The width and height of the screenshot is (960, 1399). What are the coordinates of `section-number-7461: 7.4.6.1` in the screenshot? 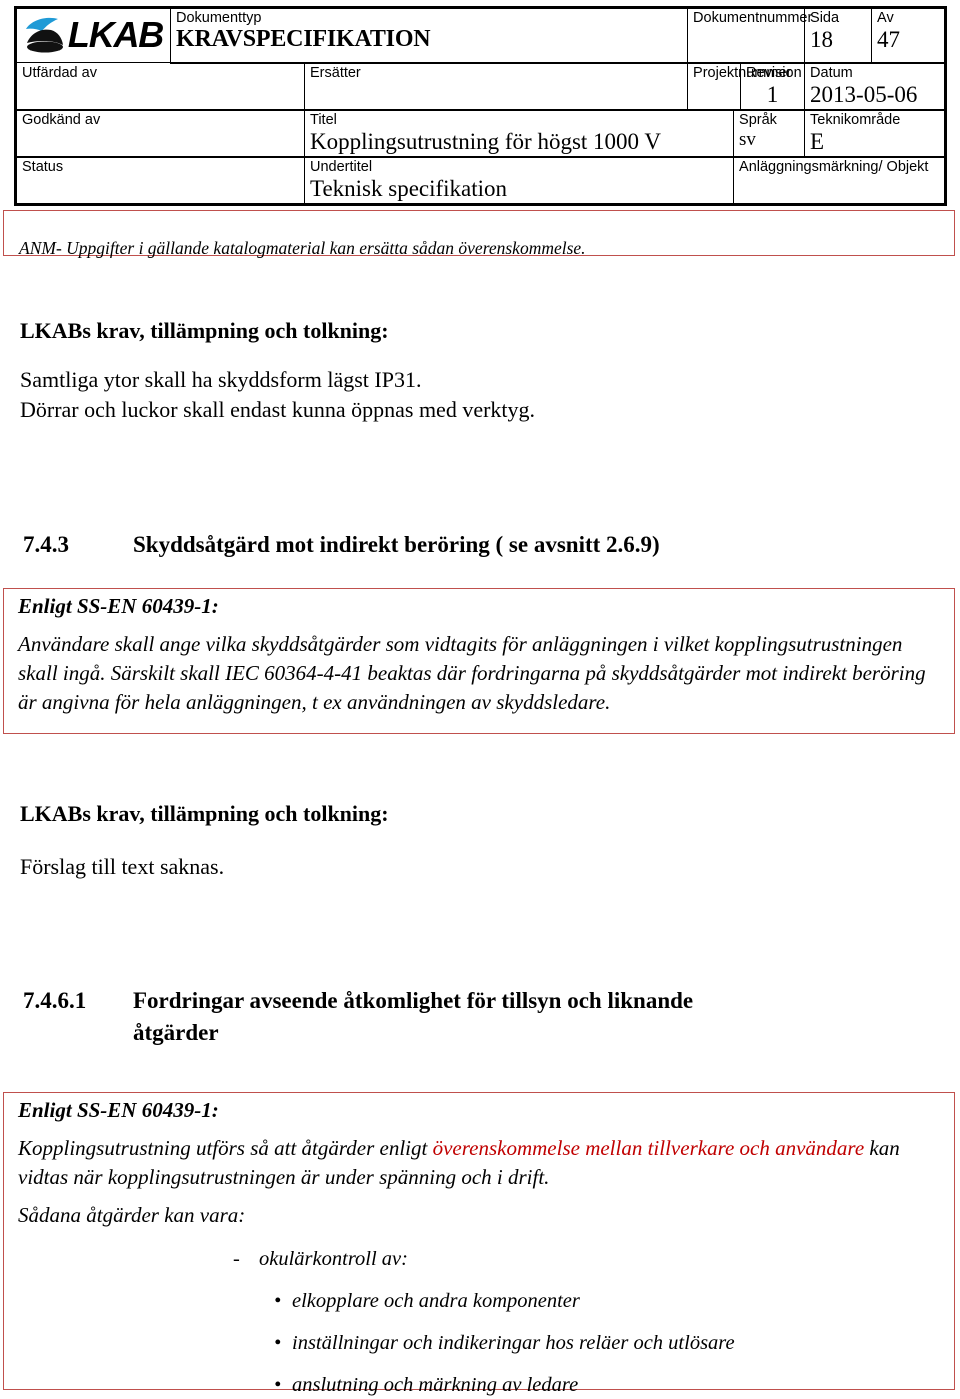 It's located at (55, 1000).